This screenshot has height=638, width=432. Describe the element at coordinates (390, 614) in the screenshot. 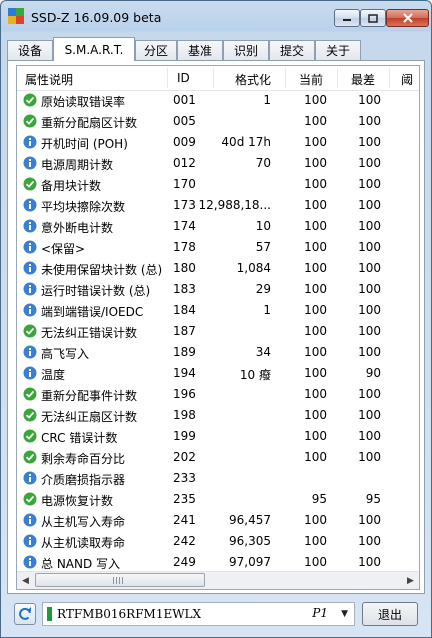

I see `exit-button: 退出` at that location.